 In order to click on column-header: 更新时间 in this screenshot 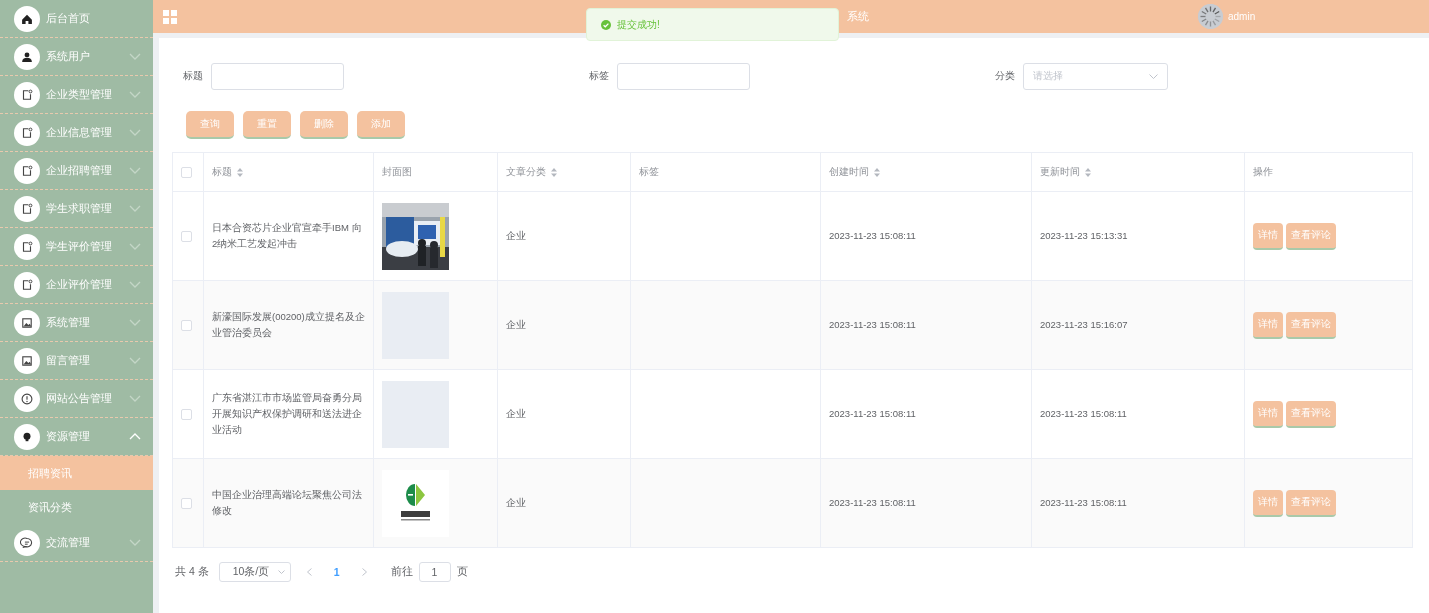, I will do `click(1060, 172)`.